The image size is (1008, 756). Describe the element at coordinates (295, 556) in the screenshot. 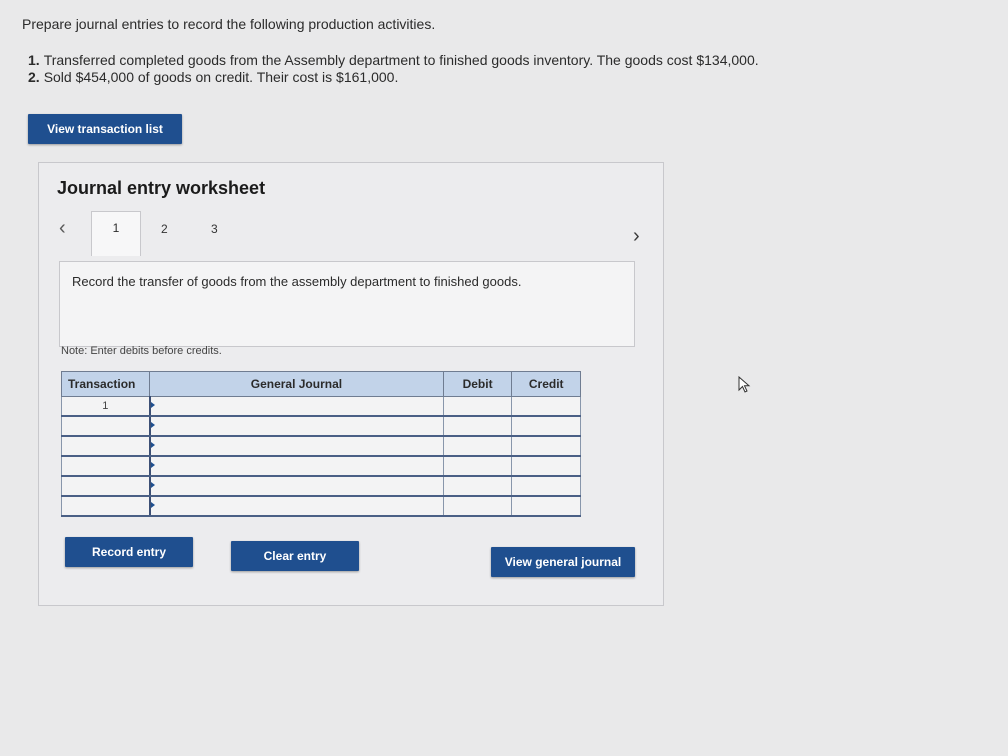

I see `clear-entry-button: Clear entry` at that location.